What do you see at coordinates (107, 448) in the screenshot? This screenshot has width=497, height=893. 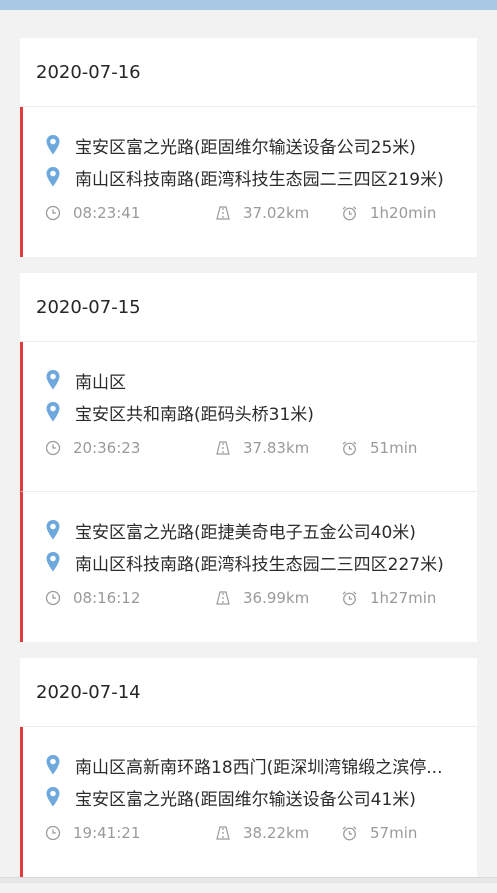 I see `trip-time-value: 20:36:23` at bounding box center [107, 448].